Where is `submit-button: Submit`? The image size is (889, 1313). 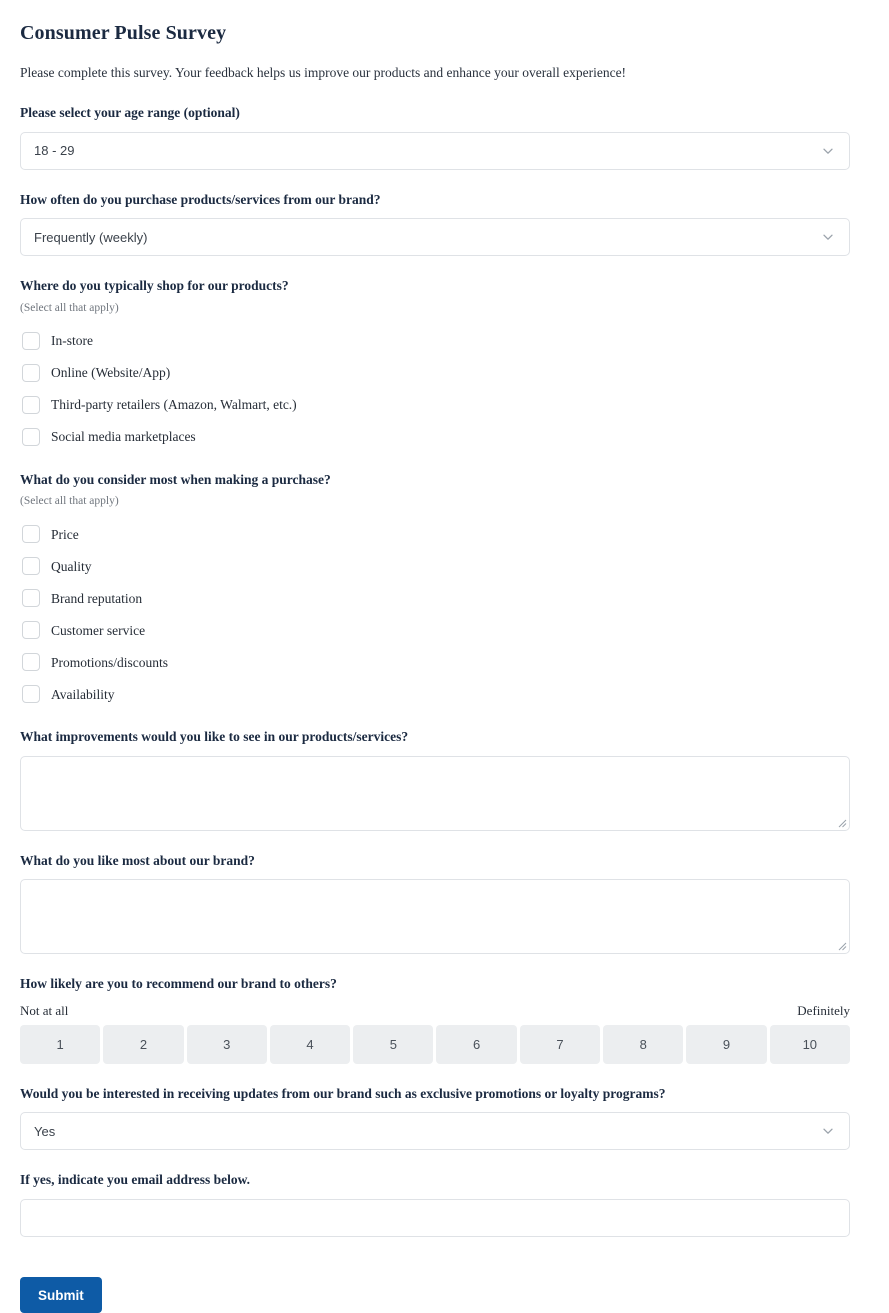
submit-button: Submit is located at coordinates (61, 1295).